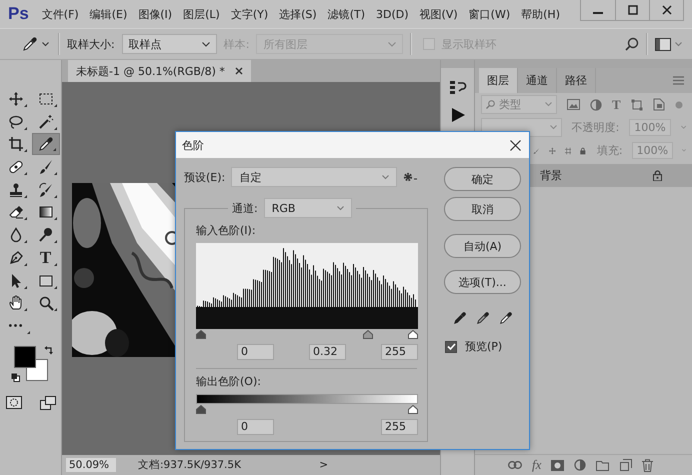 The width and height of the screenshot is (692, 475). Describe the element at coordinates (598, 13) in the screenshot. I see `minimize-icon` at that location.